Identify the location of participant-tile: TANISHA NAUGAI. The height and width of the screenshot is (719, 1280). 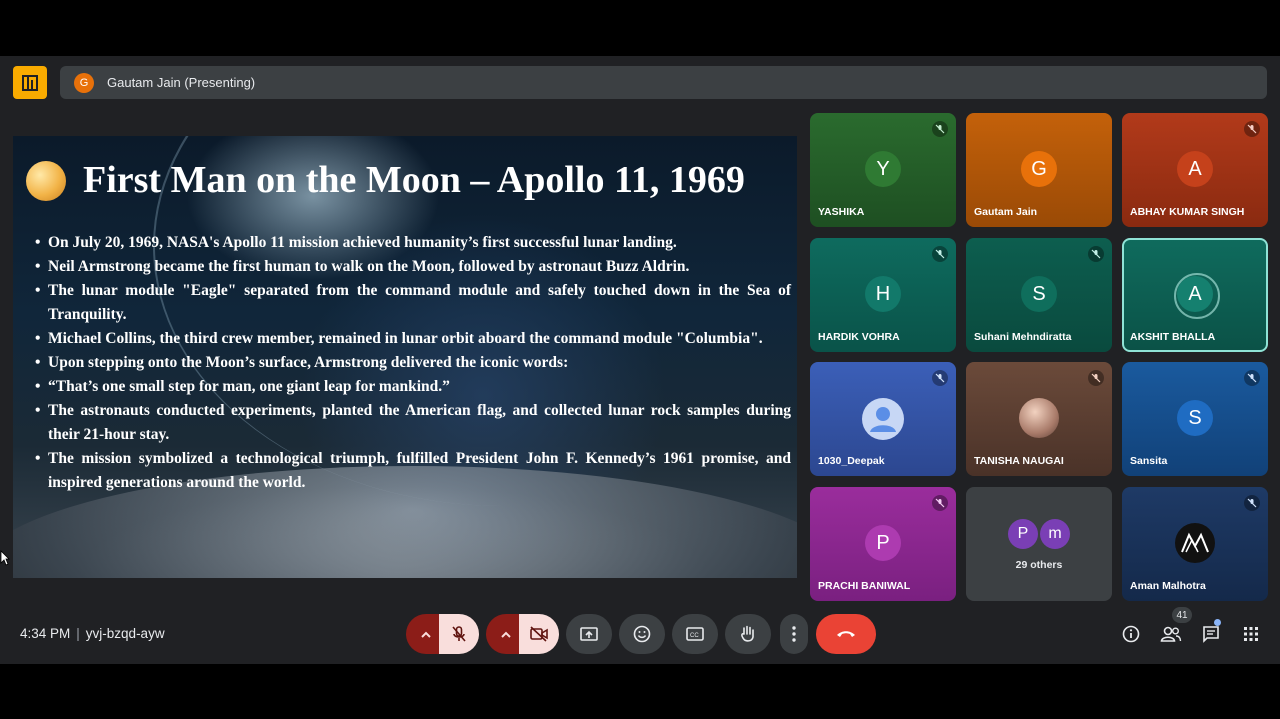
(1039, 419).